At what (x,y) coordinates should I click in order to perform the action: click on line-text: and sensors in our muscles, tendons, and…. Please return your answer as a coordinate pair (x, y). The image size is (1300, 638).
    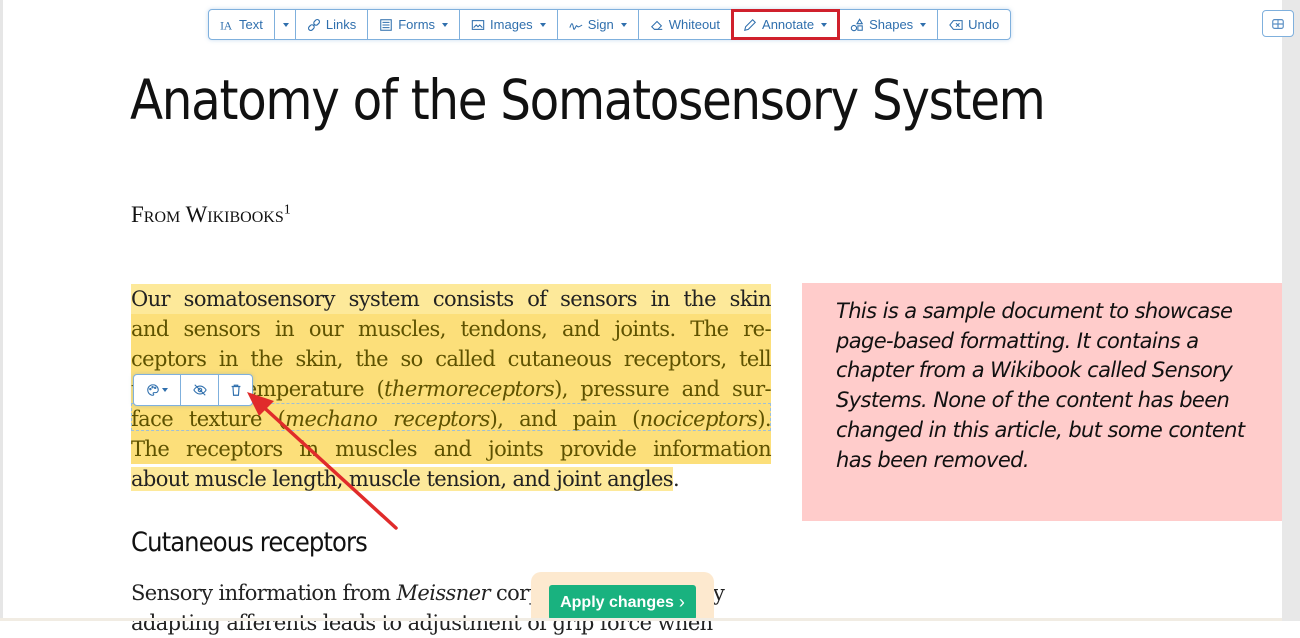
    Looking at the image, I should click on (451, 329).